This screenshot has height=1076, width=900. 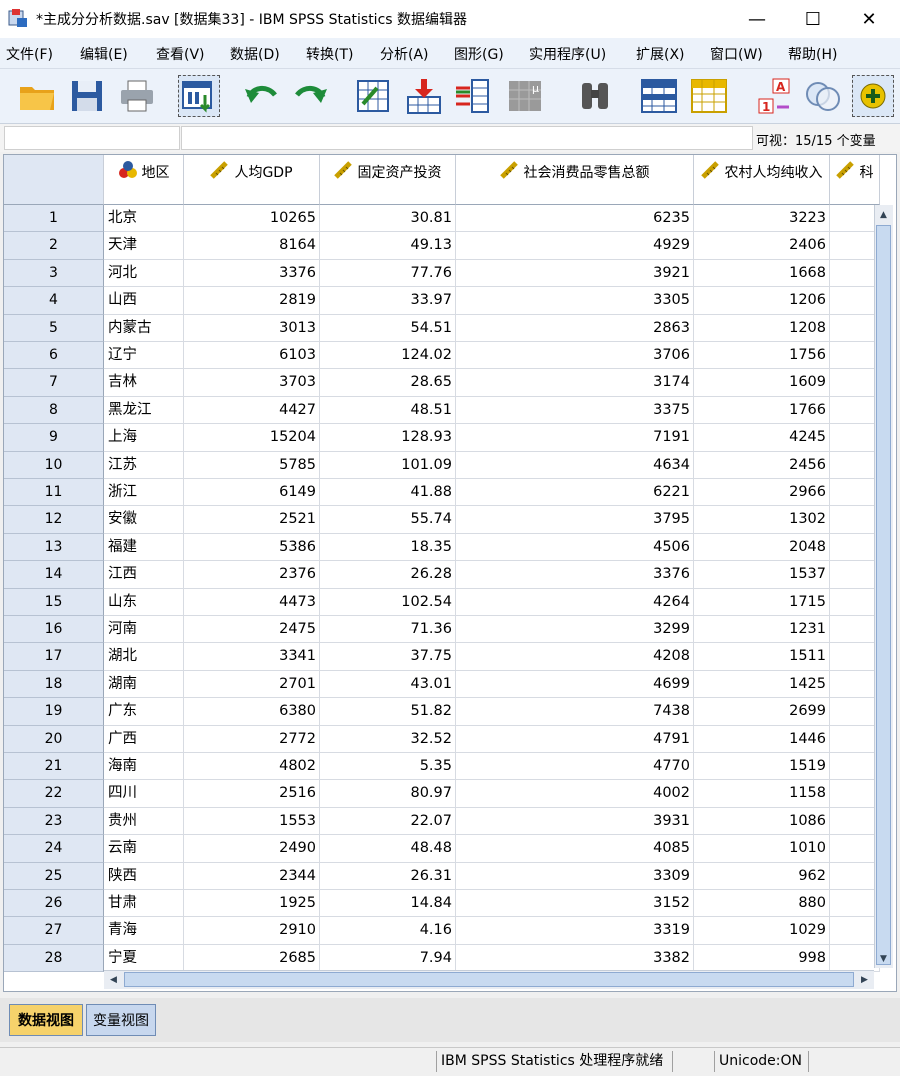 What do you see at coordinates (252, 767) in the screenshot?
I see `data-cell: 4802` at bounding box center [252, 767].